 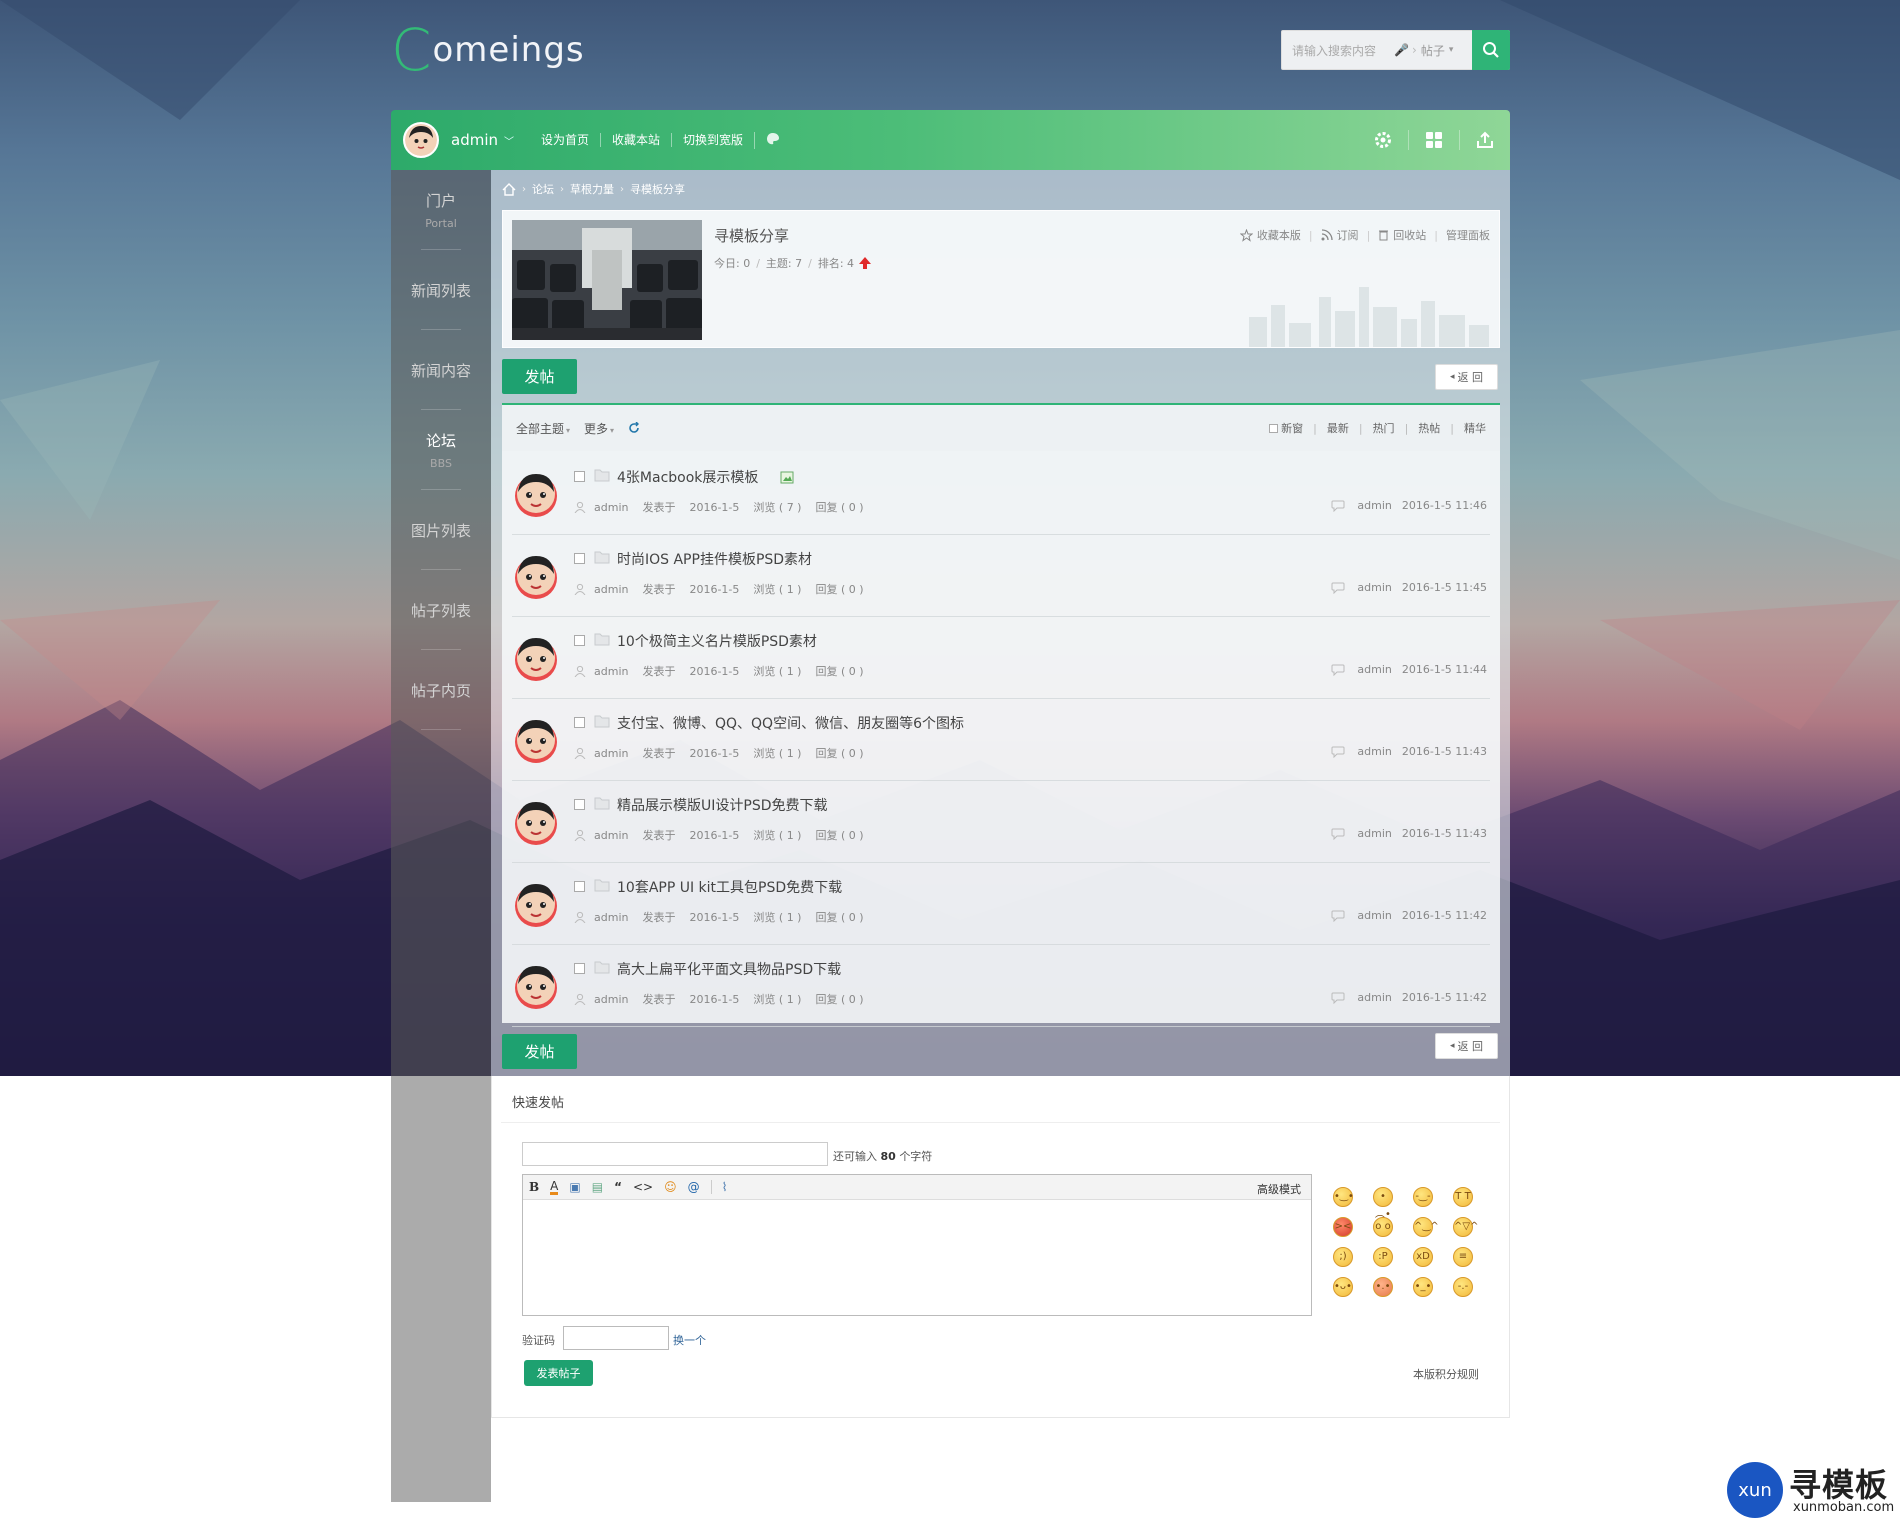 I want to click on manage-panel-button: 管理面板, so click(x=1468, y=235).